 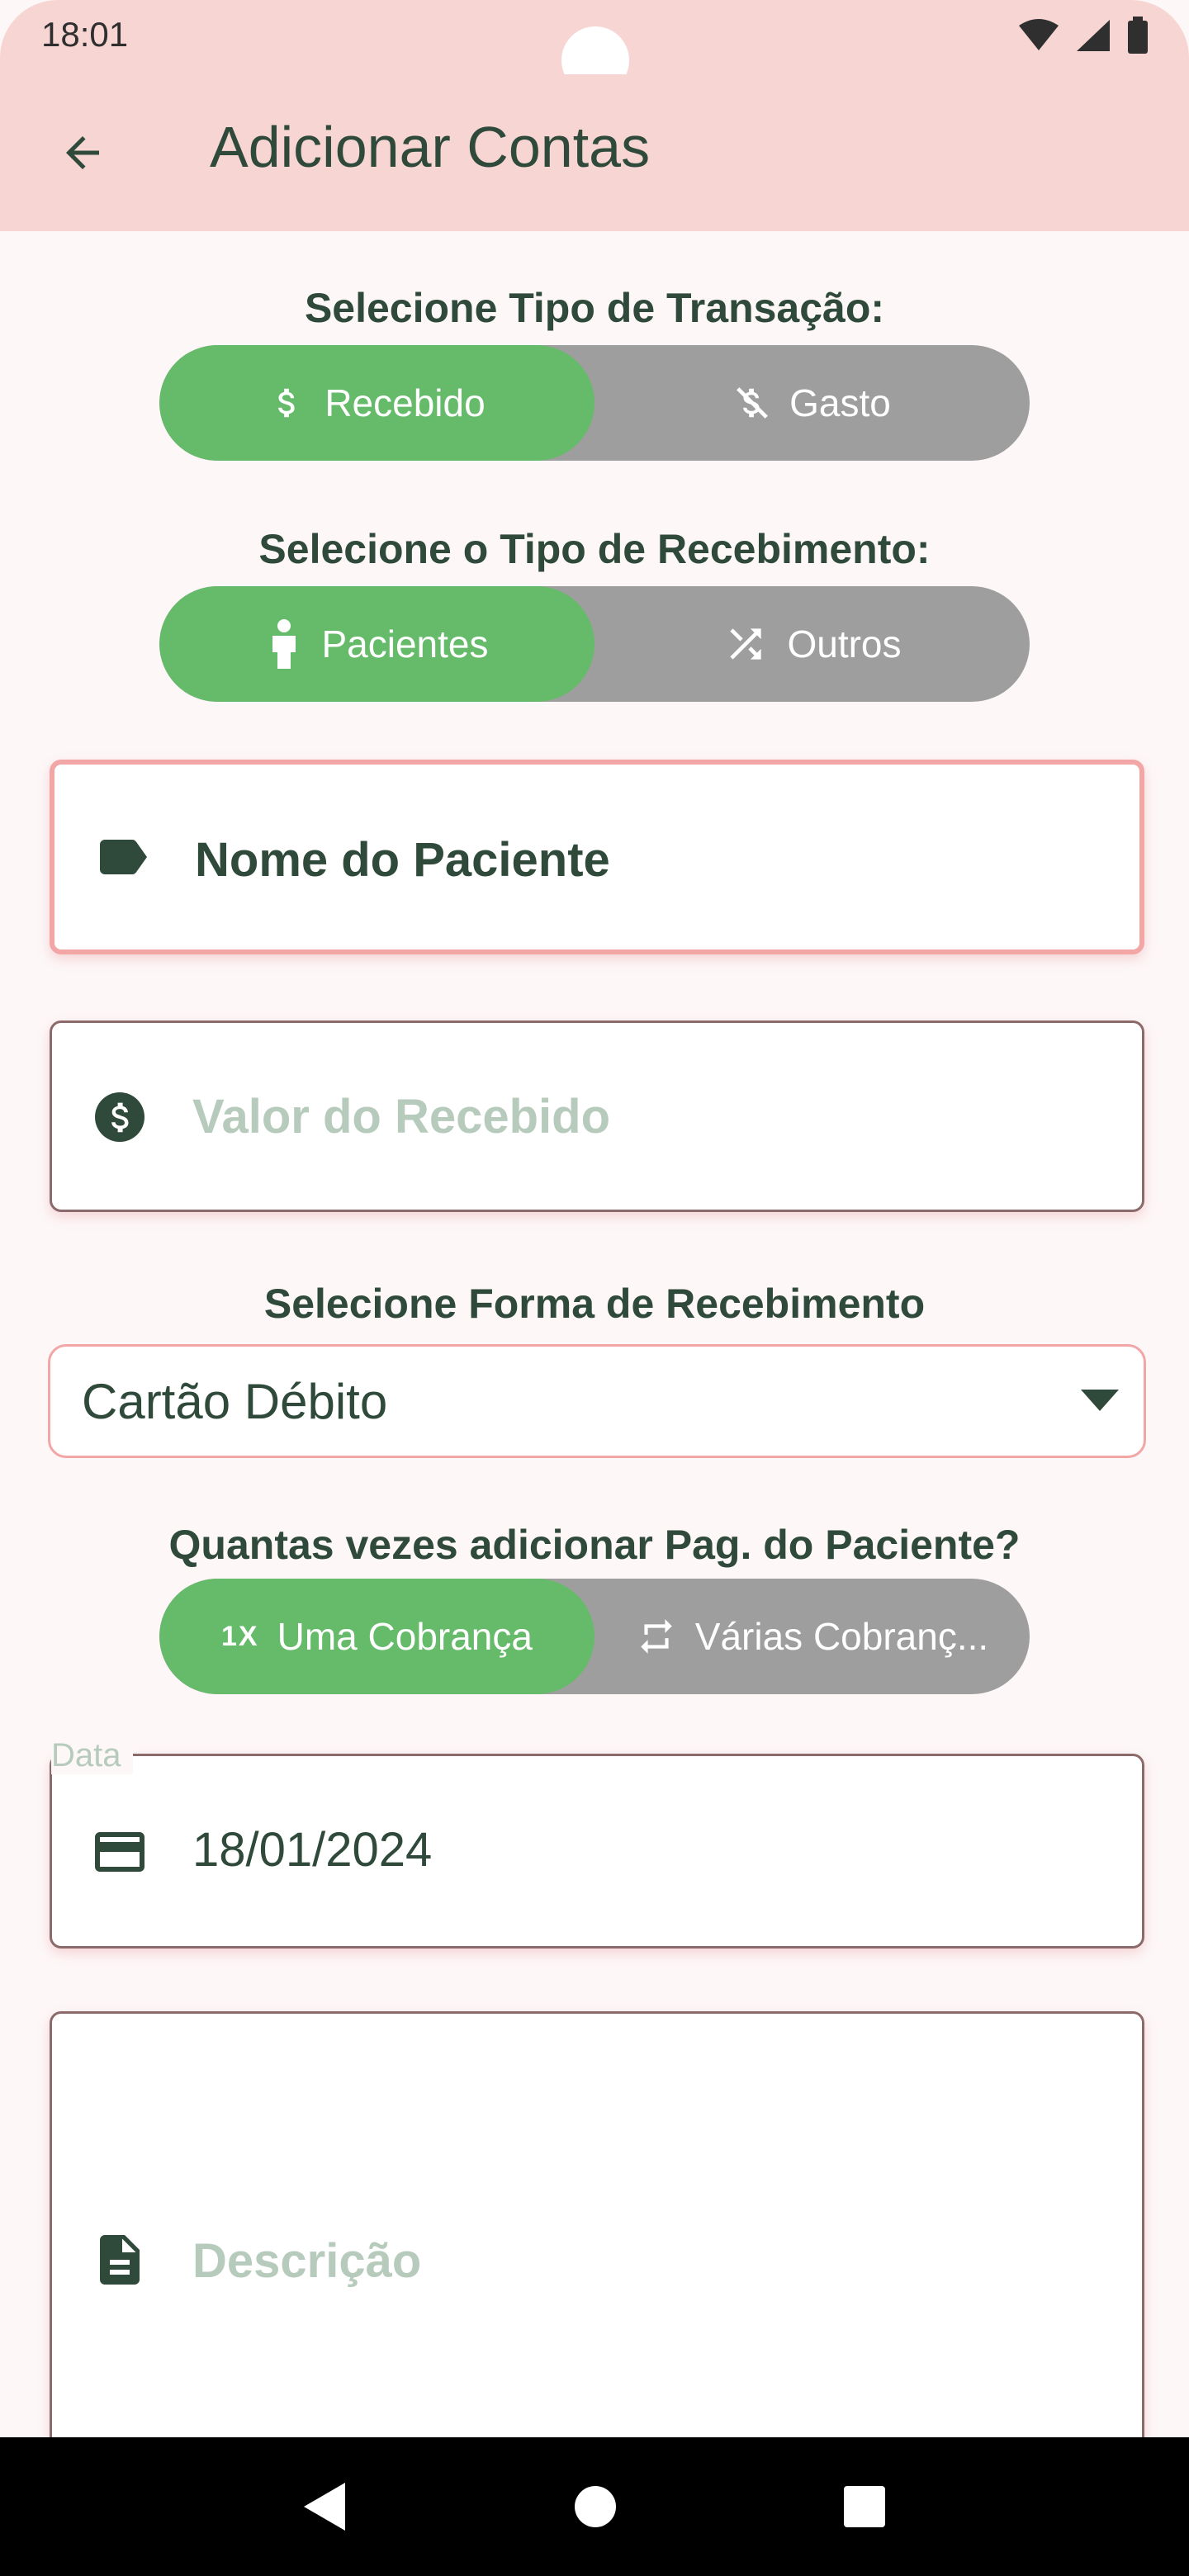 I want to click on signal-icon, so click(x=1093, y=35).